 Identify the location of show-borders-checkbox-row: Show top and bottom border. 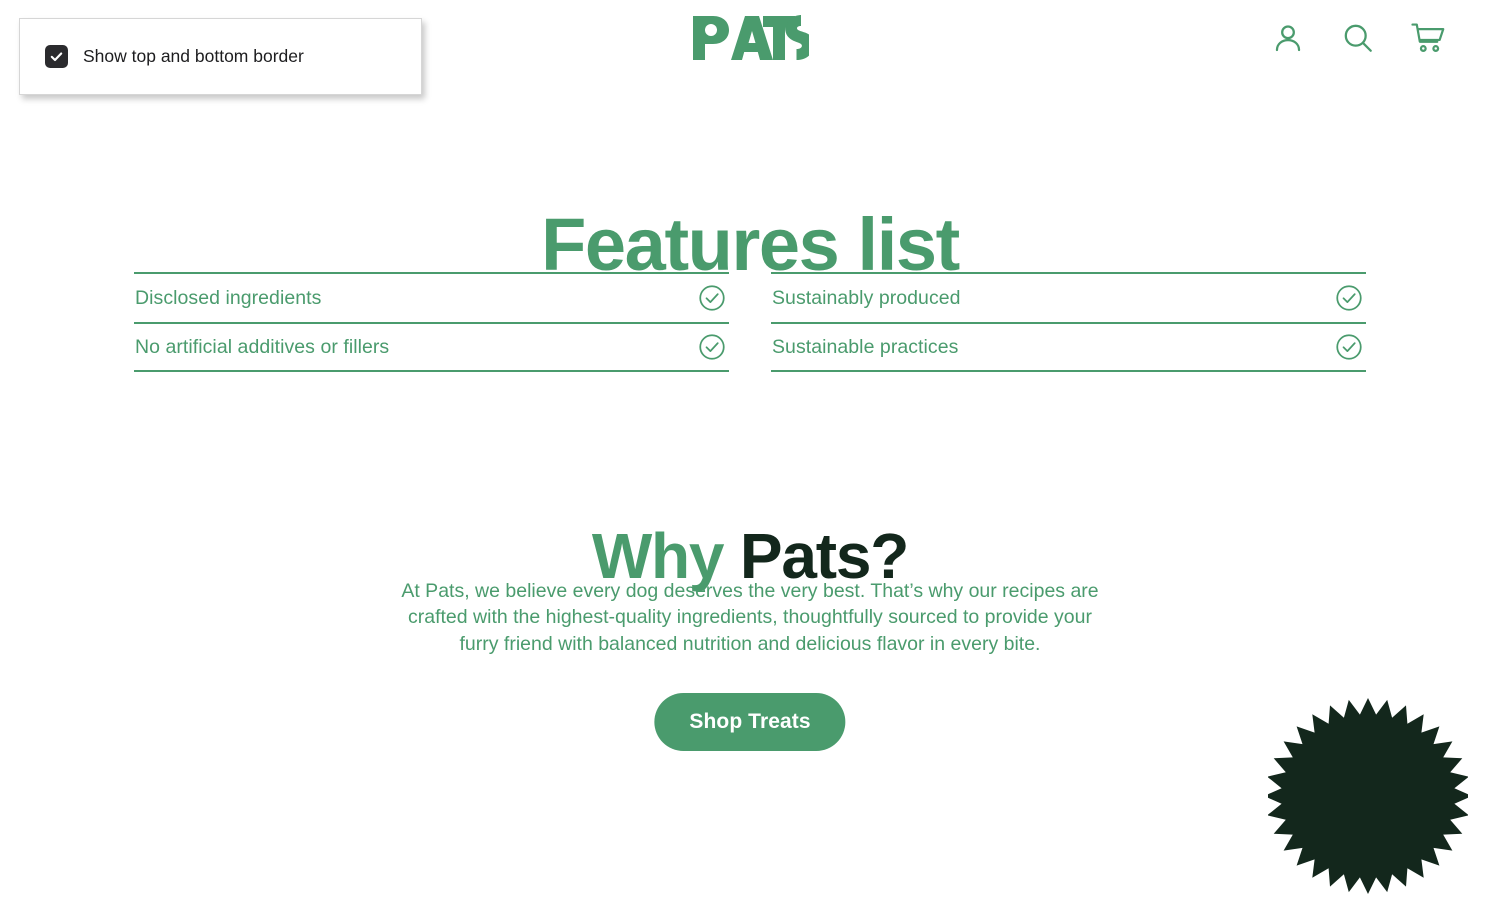
(174, 56).